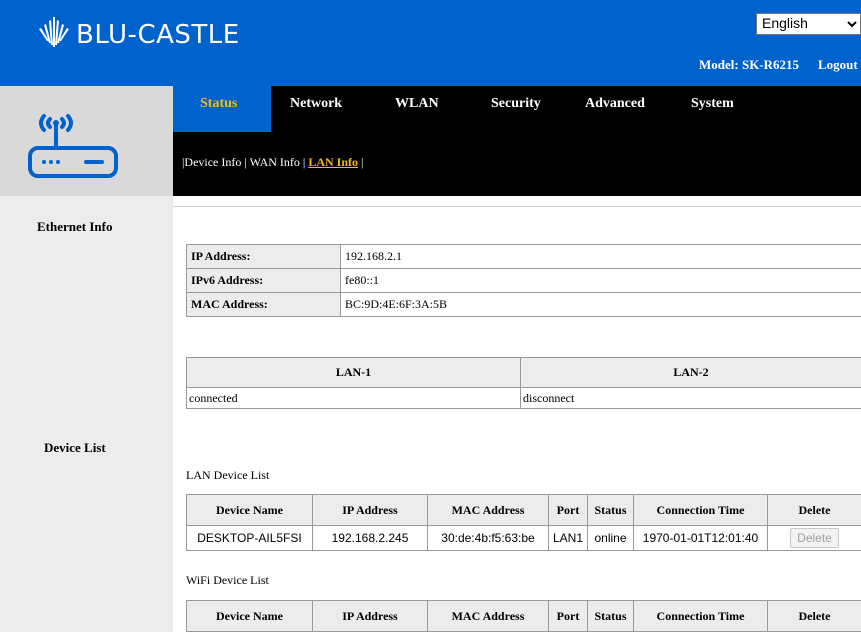 This screenshot has width=861, height=632. Describe the element at coordinates (73, 146) in the screenshot. I see `router-icon` at that location.